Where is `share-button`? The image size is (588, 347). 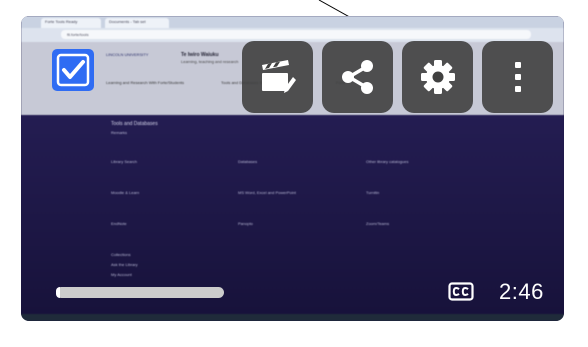
share-button is located at coordinates (357, 77).